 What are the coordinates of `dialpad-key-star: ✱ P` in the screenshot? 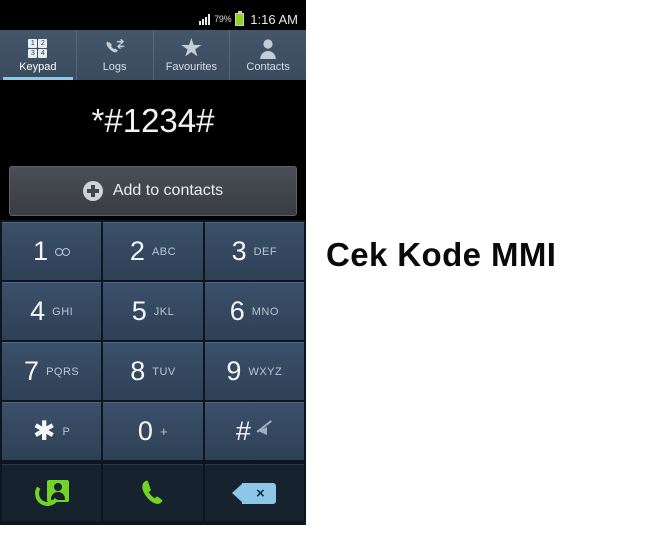 It's located at (52, 431).